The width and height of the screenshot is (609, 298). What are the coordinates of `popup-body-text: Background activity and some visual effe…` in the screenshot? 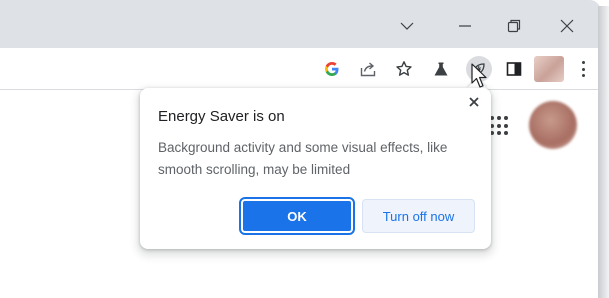 It's located at (303, 158).